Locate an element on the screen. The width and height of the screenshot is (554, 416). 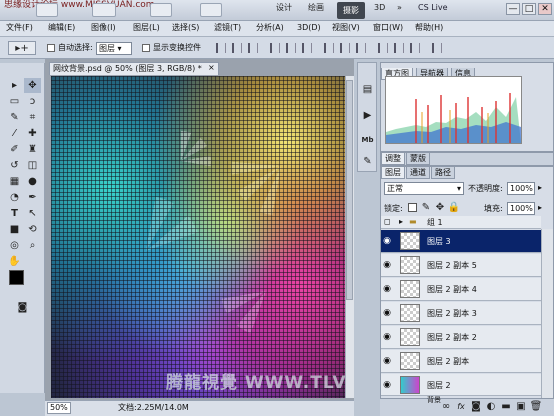
opacity-field: 100% is located at coordinates (521, 188).